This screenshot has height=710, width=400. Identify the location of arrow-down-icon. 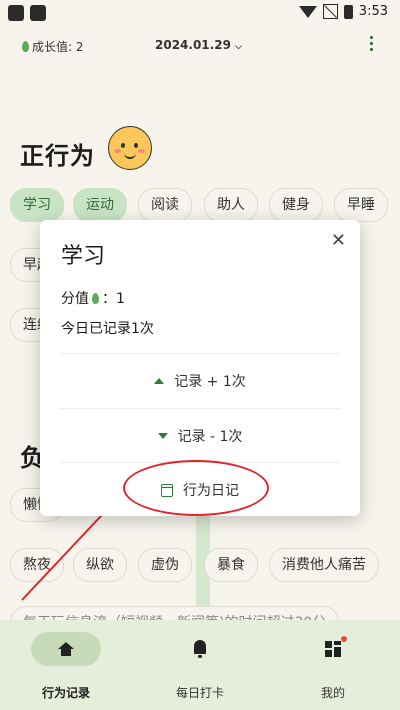
(162, 436).